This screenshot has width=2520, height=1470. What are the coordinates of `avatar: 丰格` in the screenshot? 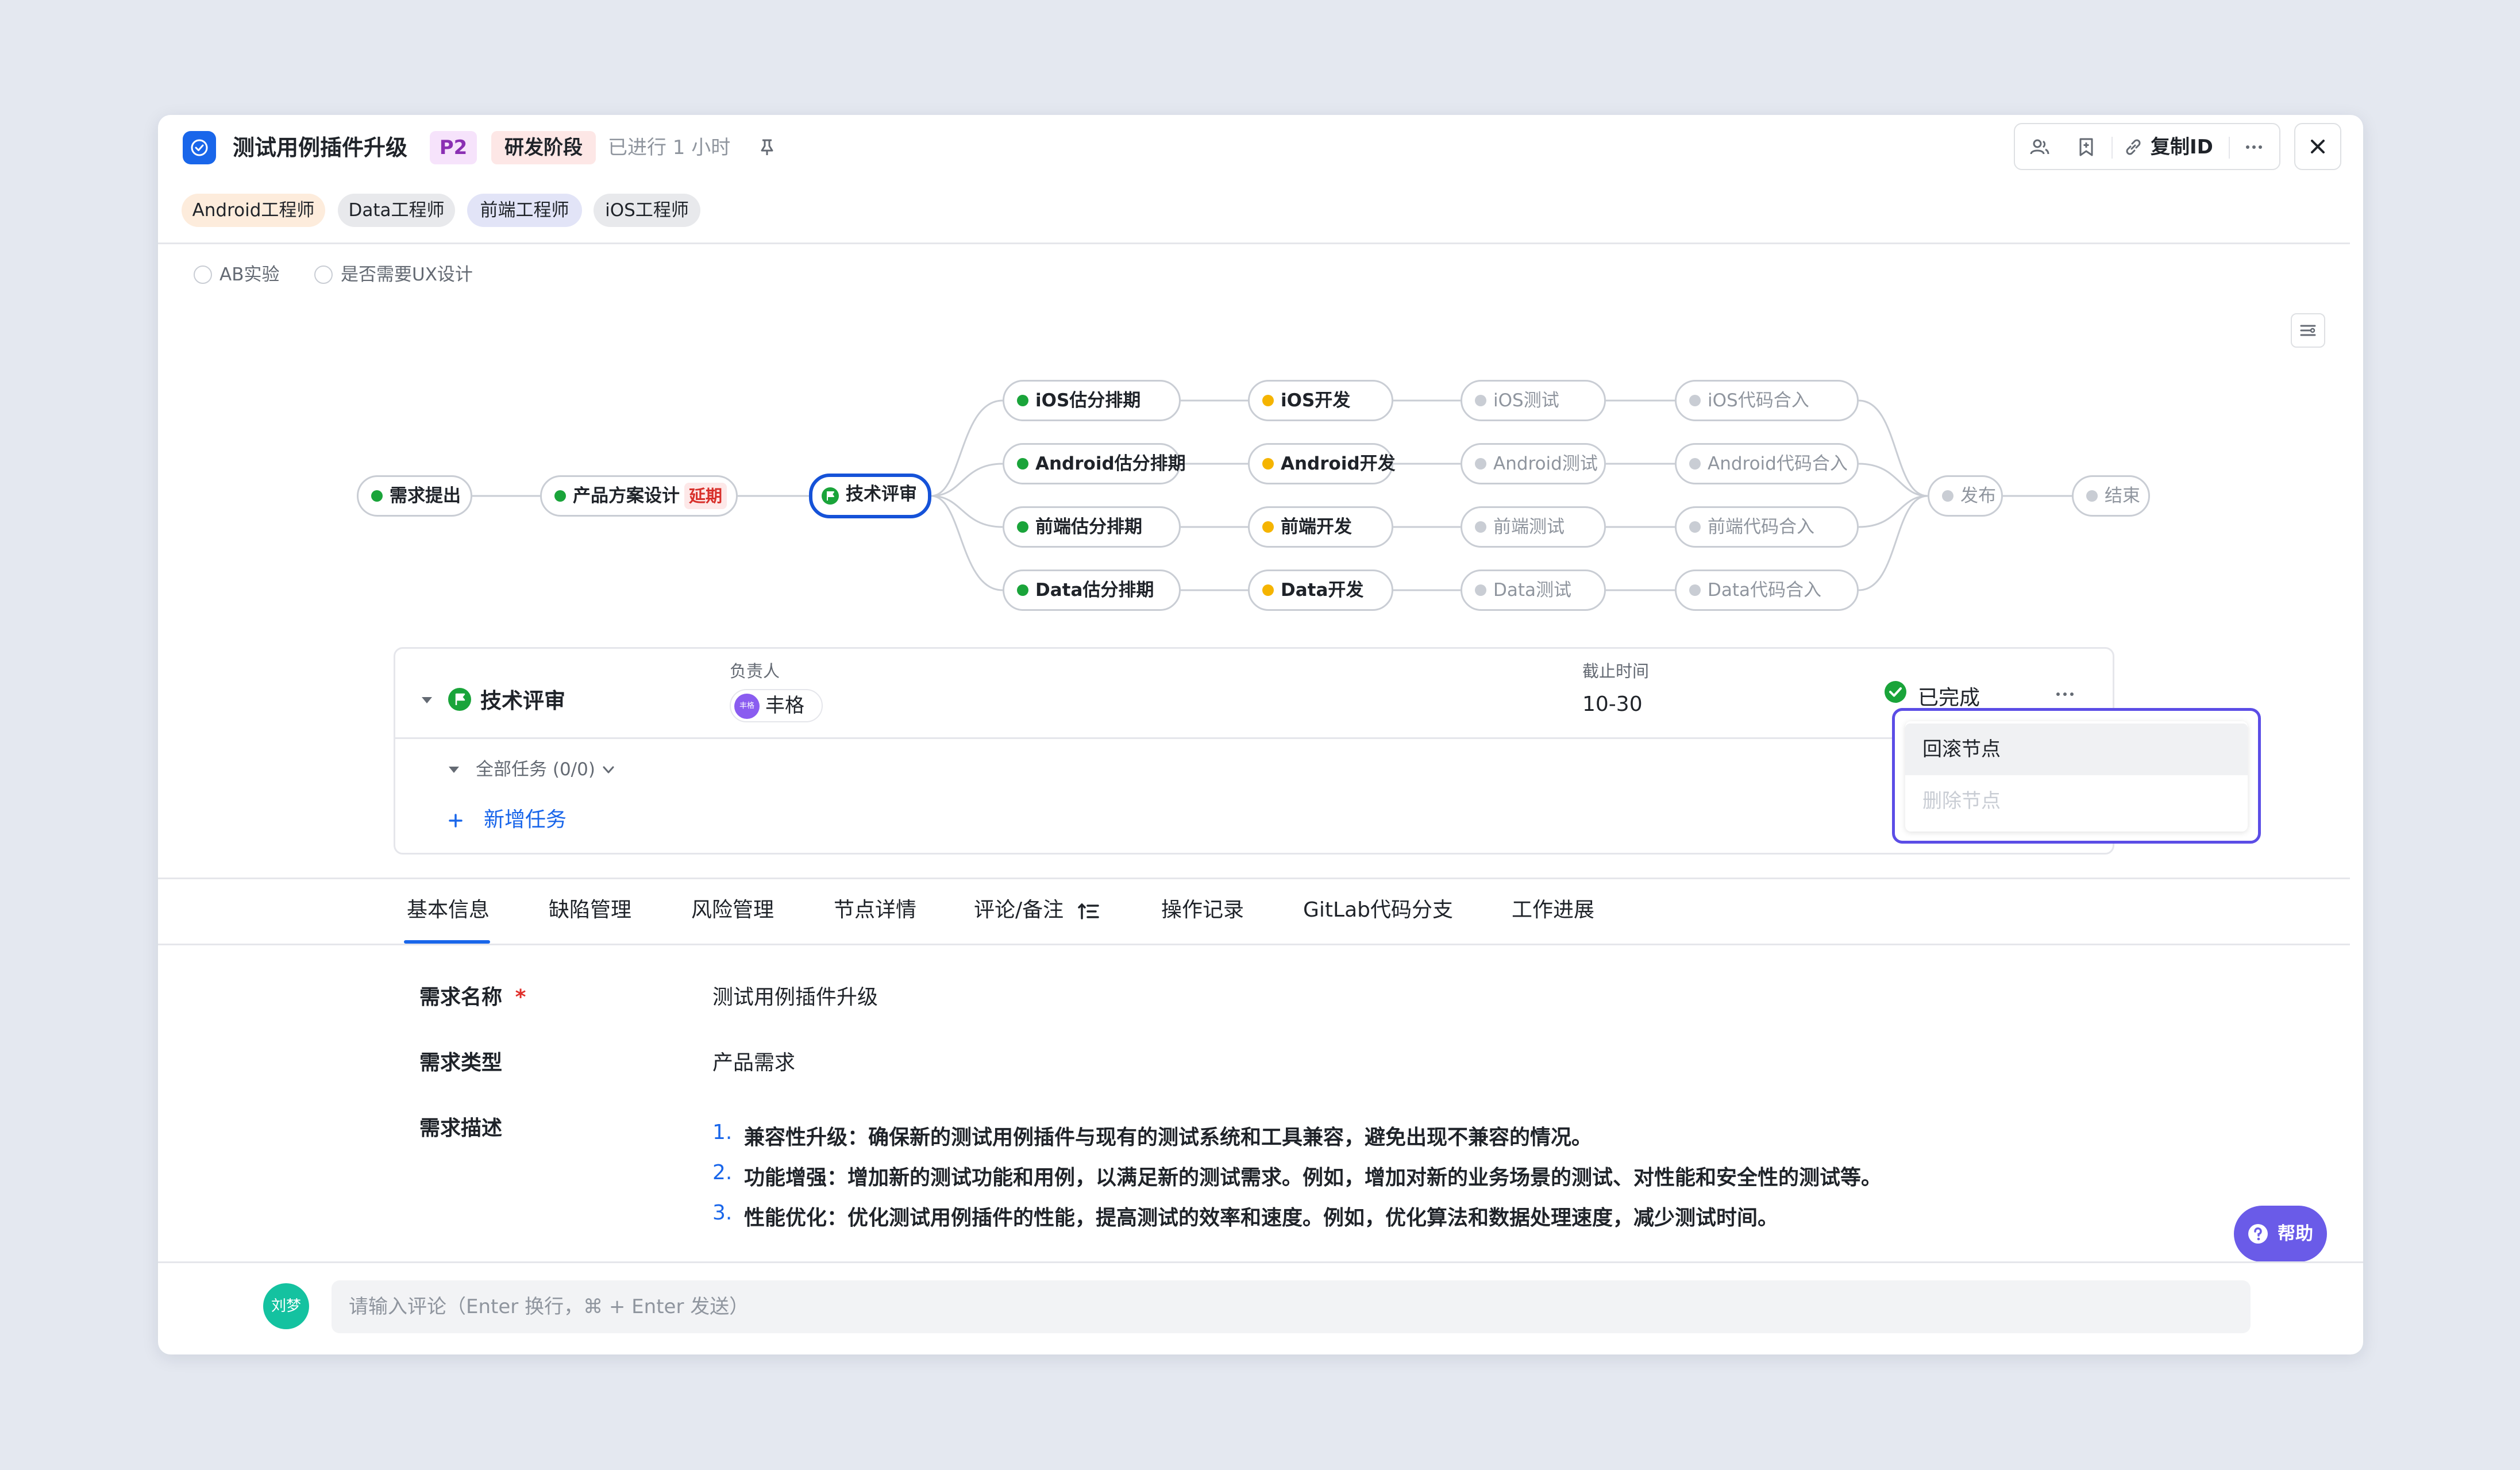 It's located at (747, 706).